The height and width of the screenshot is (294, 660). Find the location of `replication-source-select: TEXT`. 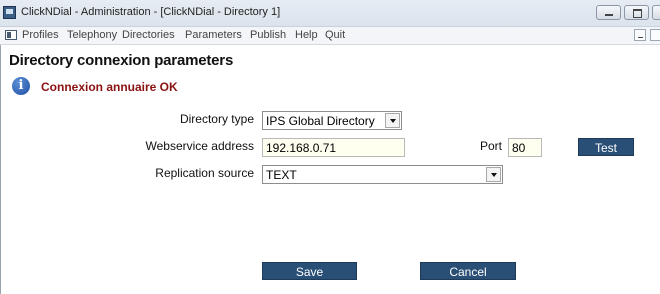

replication-source-select: TEXT is located at coordinates (382, 174).